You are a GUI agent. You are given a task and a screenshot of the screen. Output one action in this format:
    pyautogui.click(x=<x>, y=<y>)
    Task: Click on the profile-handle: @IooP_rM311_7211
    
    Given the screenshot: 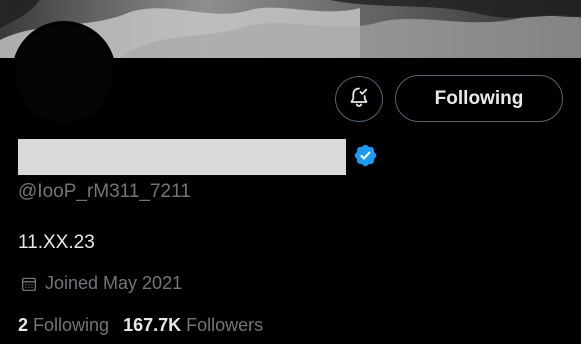 What is the action you would take?
    pyautogui.click(x=104, y=191)
    